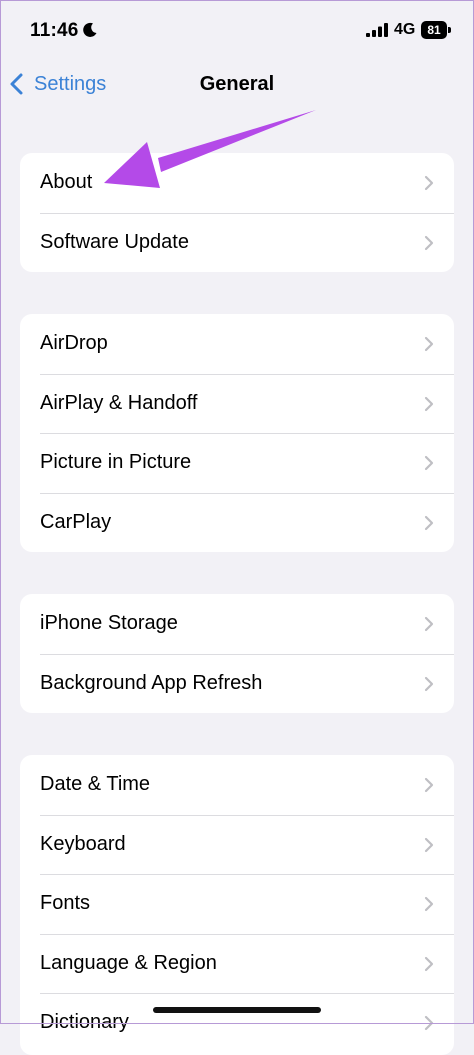 The width and height of the screenshot is (474, 1055). Describe the element at coordinates (377, 30) in the screenshot. I see `signal-icon` at that location.